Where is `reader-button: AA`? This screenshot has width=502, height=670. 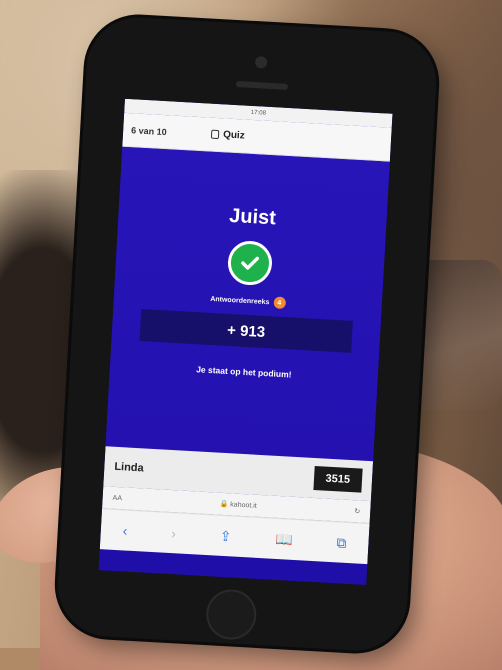
reader-button: AA is located at coordinates (117, 498).